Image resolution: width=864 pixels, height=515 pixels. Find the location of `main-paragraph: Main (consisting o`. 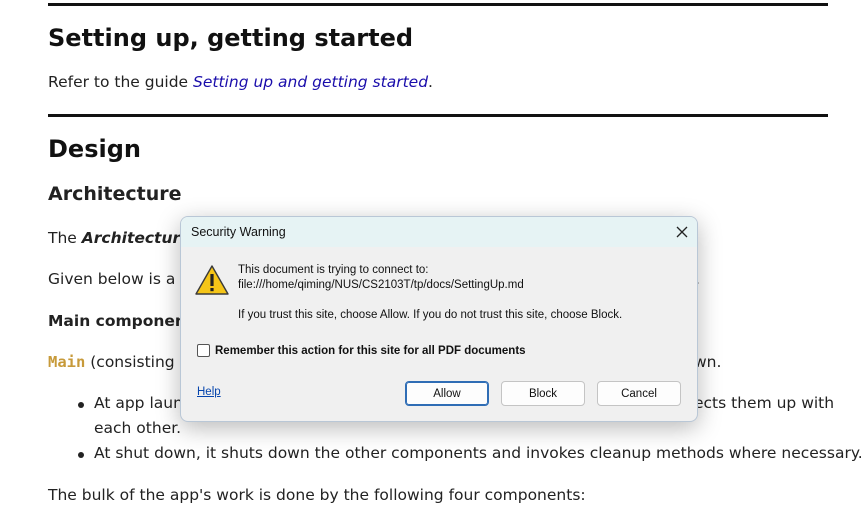

main-paragraph: Main (consisting o is located at coordinates (118, 362).